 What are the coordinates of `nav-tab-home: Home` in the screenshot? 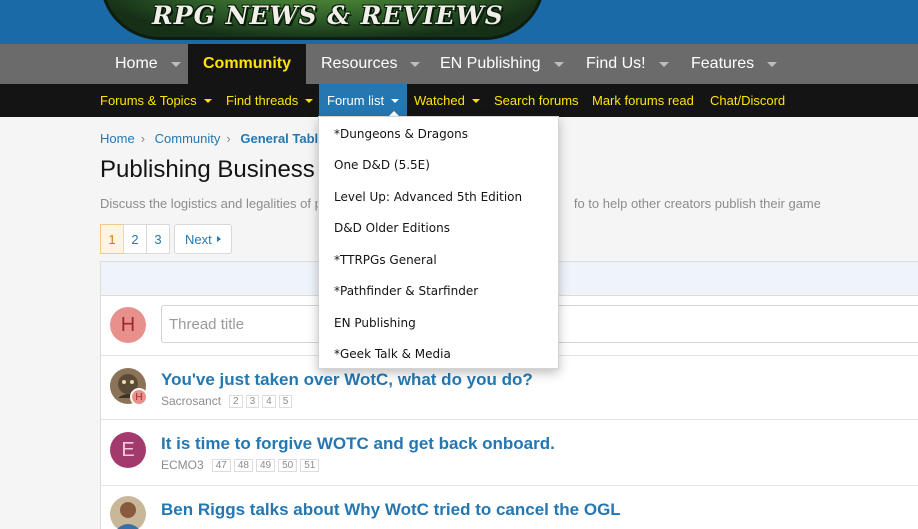 It's located at (148, 64).